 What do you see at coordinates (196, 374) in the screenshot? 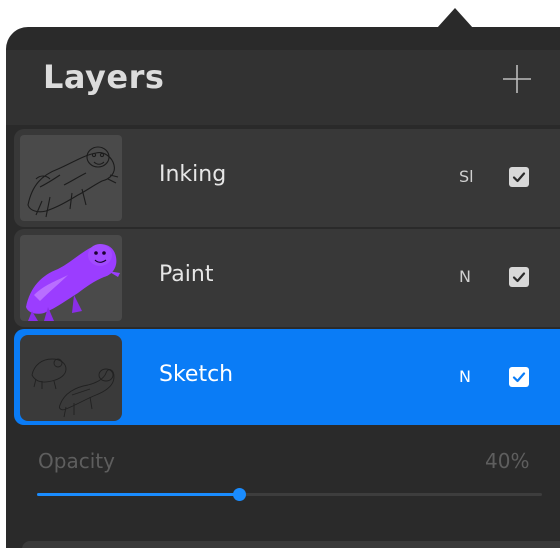
I see `layer-name: Sketch` at bounding box center [196, 374].